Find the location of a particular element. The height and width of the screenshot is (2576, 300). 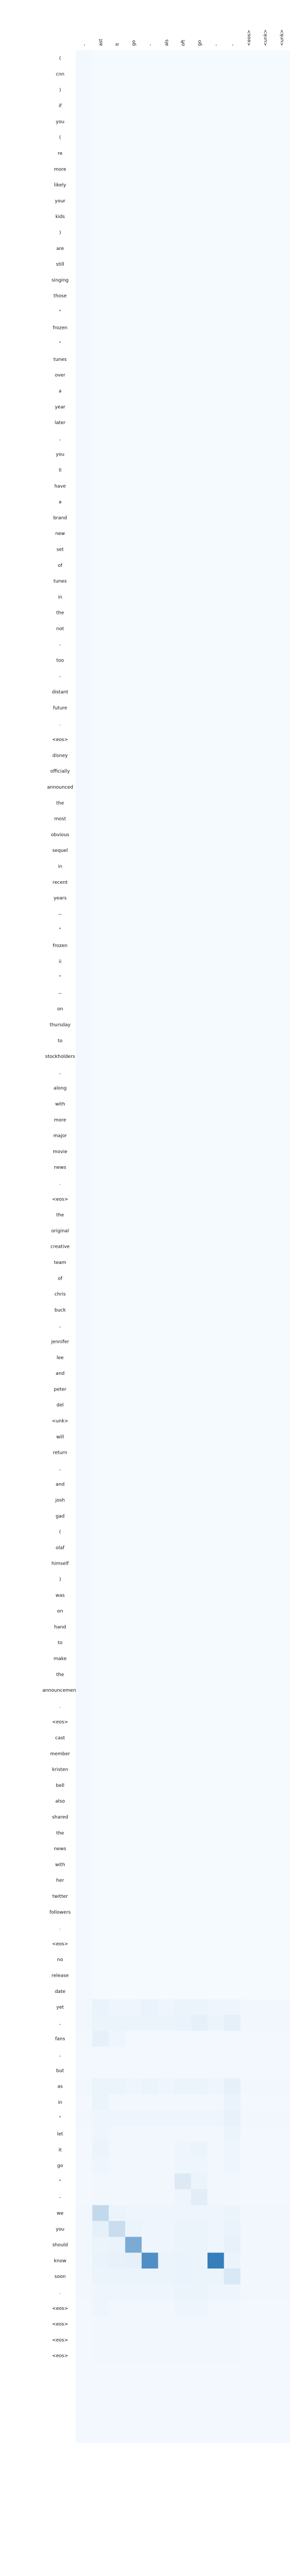

row-label: , is located at coordinates (60, 2056).